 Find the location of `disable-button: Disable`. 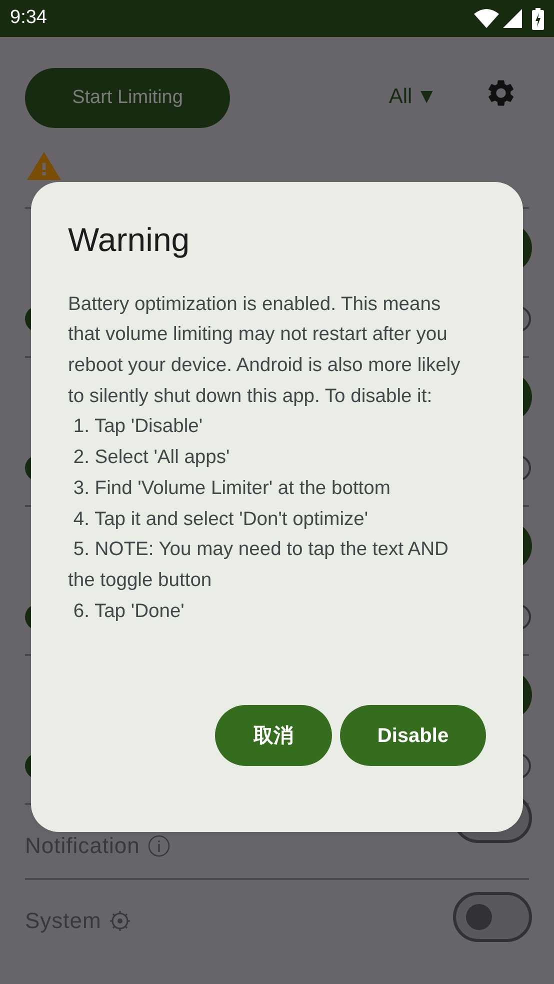

disable-button: Disable is located at coordinates (413, 735).